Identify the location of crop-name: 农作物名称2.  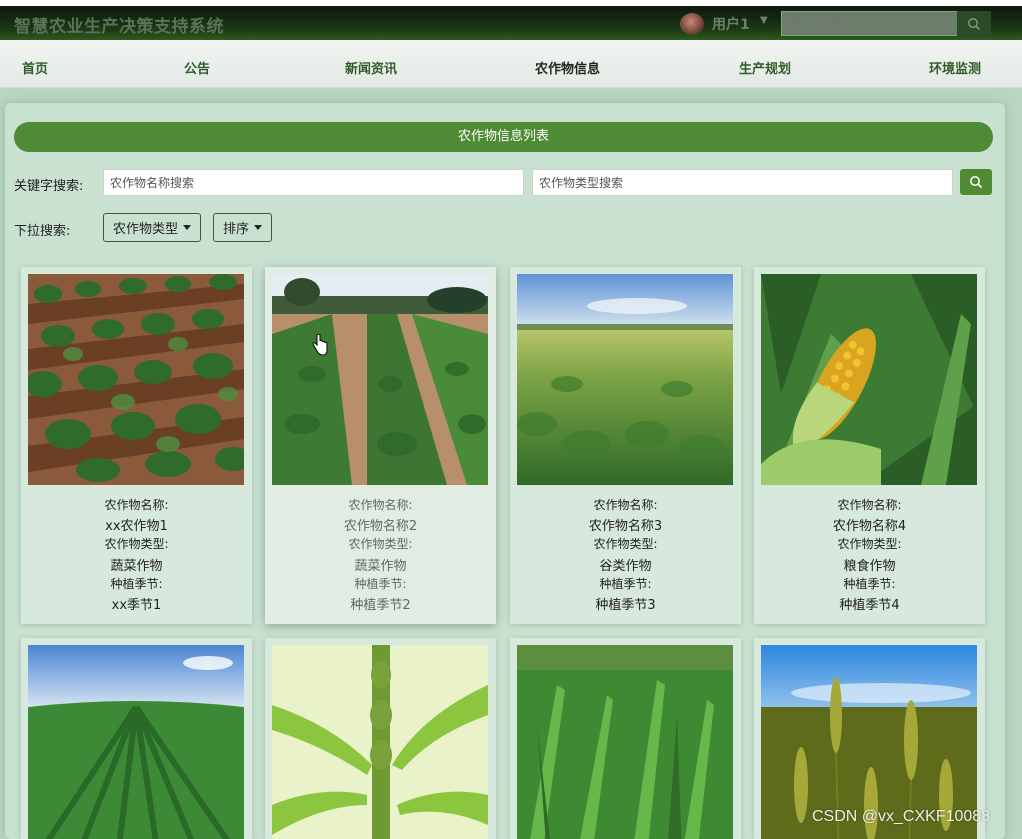
(380, 526).